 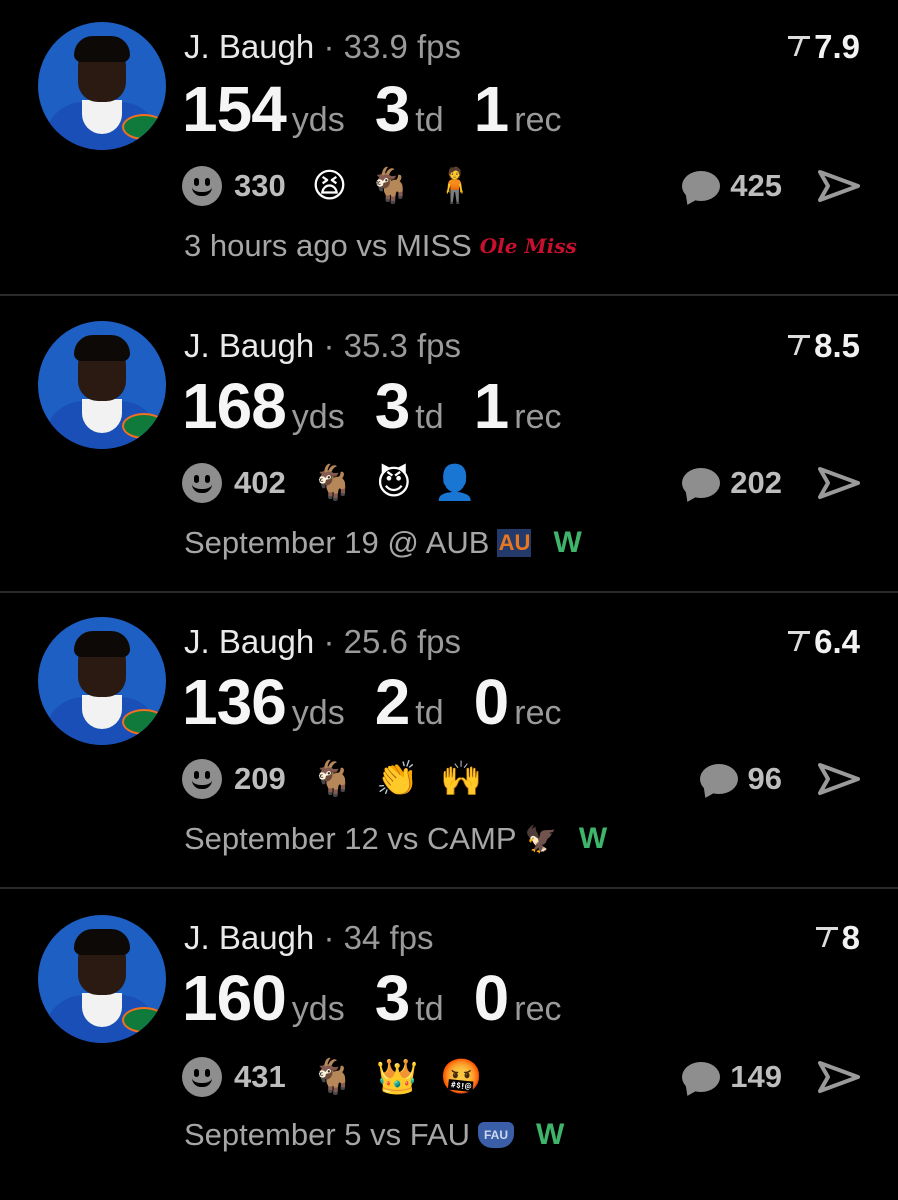 I want to click on game-meta: 3 hours ago vs MISS Ole Miss, so click(x=380, y=246).